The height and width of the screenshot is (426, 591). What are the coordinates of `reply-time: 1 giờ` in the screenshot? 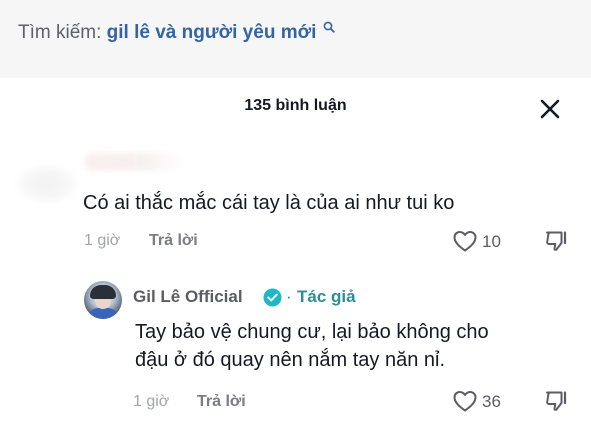 It's located at (151, 401).